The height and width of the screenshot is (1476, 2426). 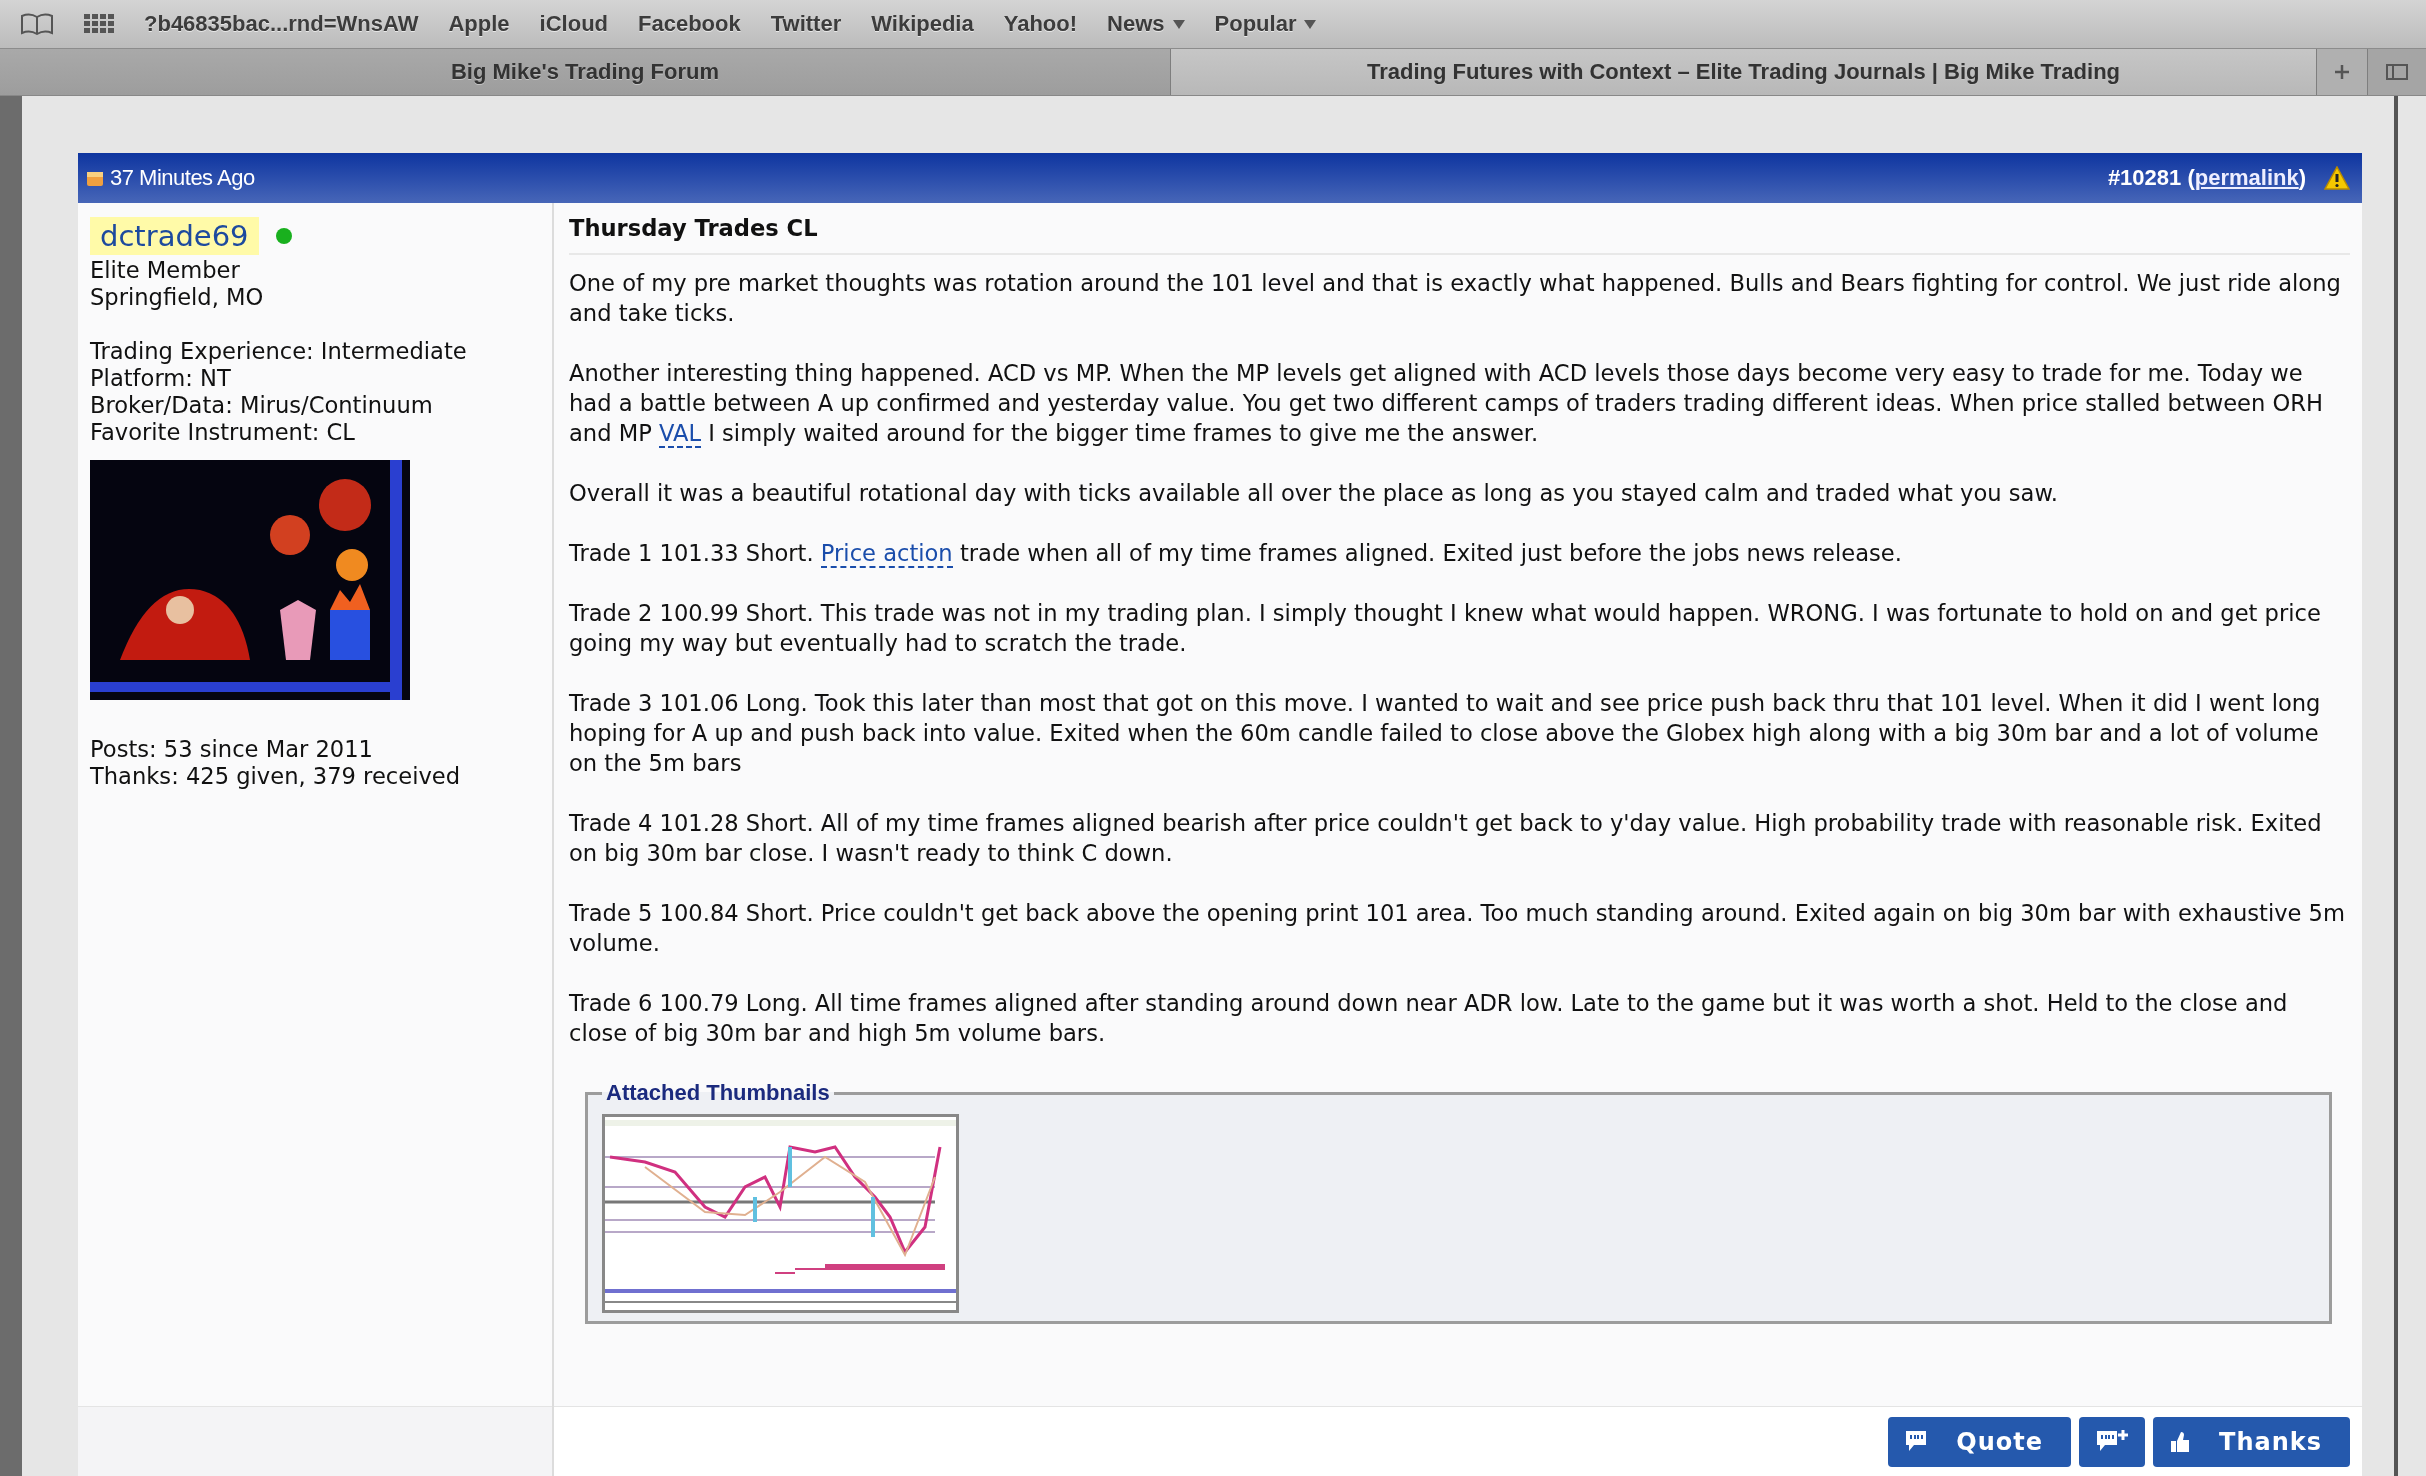 I want to click on thumbs-up-icon, so click(x=2180, y=1442).